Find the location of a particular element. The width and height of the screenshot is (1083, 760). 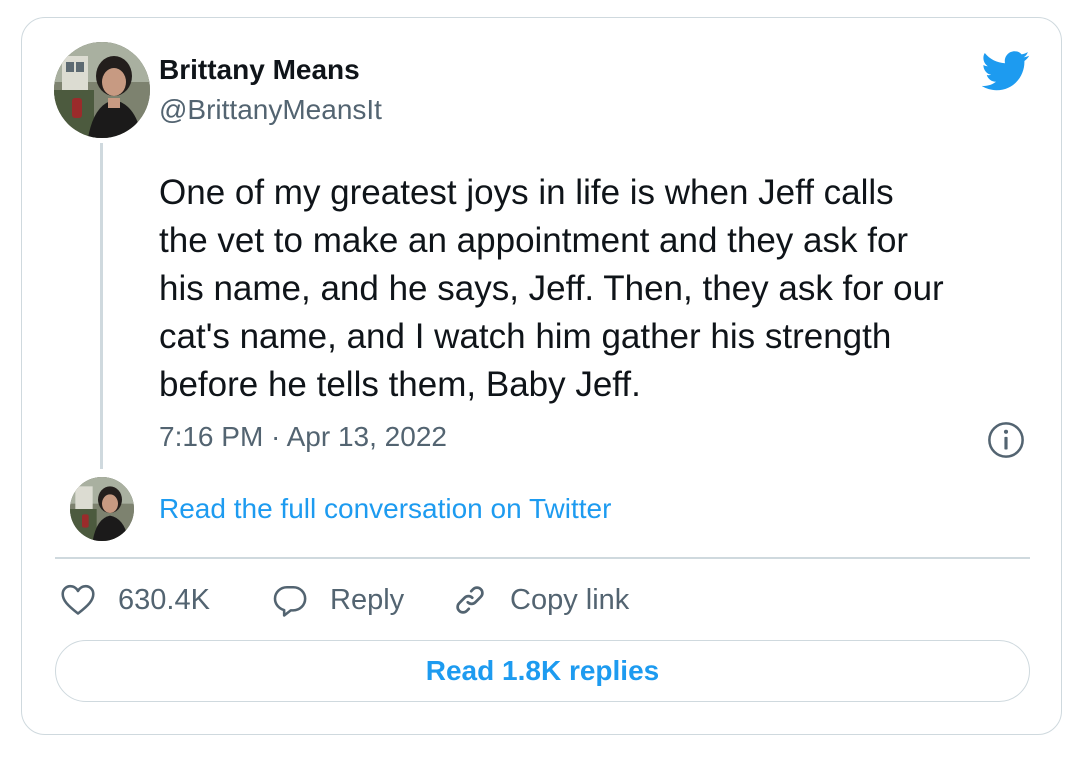

author-handle: @BrittanyMeansIt is located at coordinates (270, 110).